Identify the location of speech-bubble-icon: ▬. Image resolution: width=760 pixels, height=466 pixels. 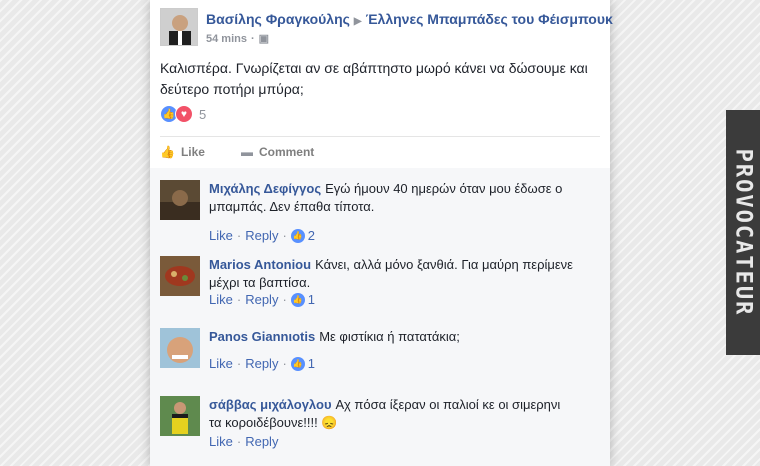
(246, 152).